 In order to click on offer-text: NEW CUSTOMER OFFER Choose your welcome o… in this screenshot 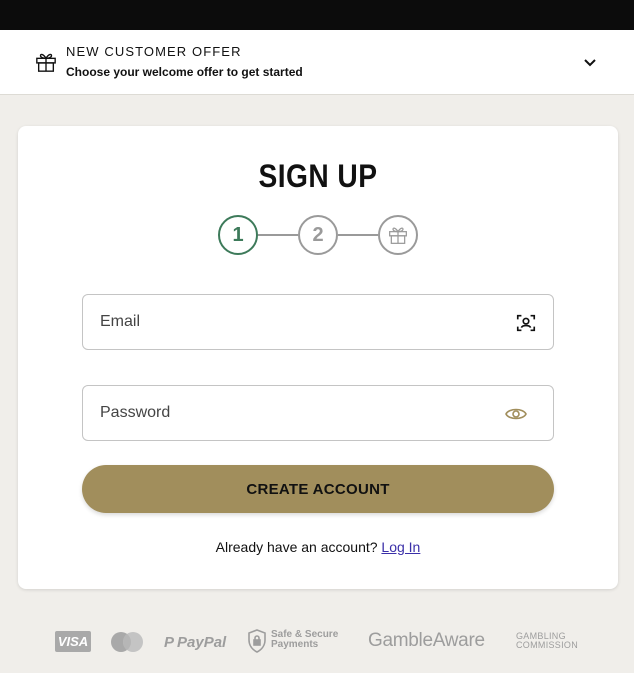, I will do `click(184, 62)`.